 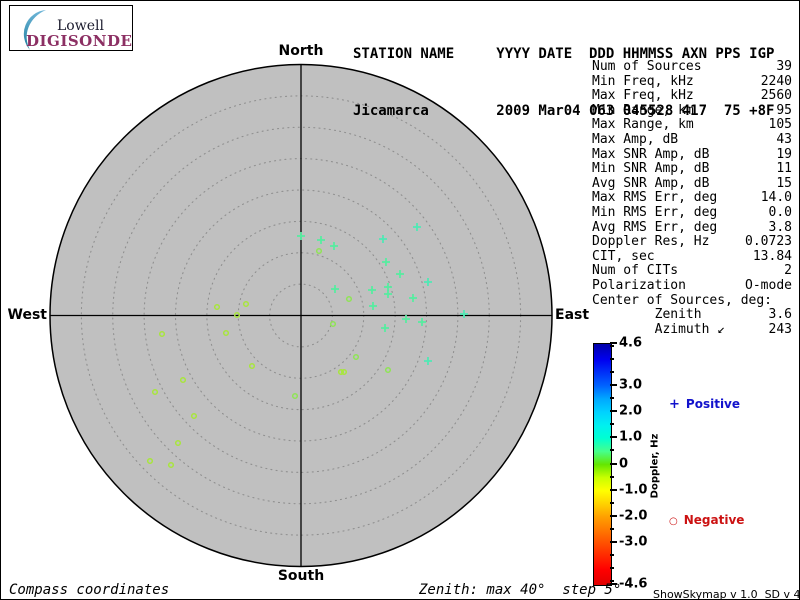 I want to click on stat-value: 3.6, so click(x=780, y=315).